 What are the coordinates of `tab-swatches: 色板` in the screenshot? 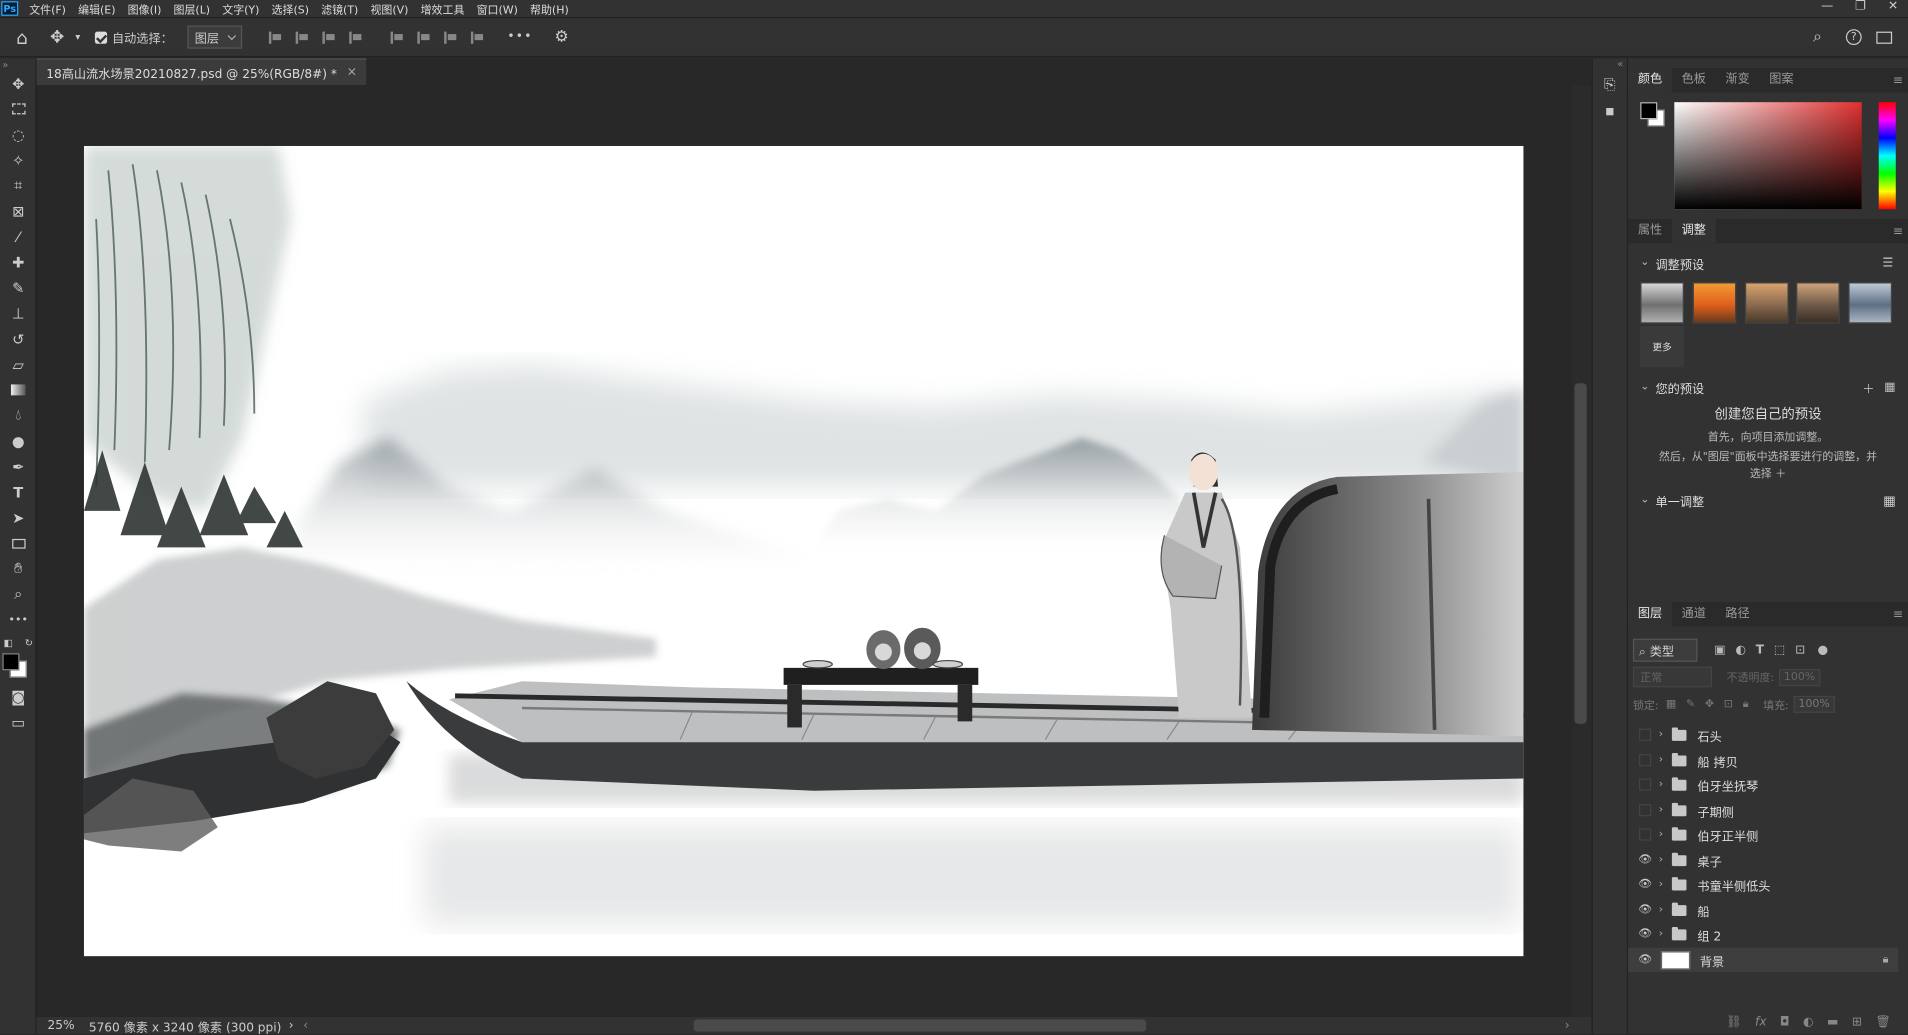 It's located at (1694, 80).